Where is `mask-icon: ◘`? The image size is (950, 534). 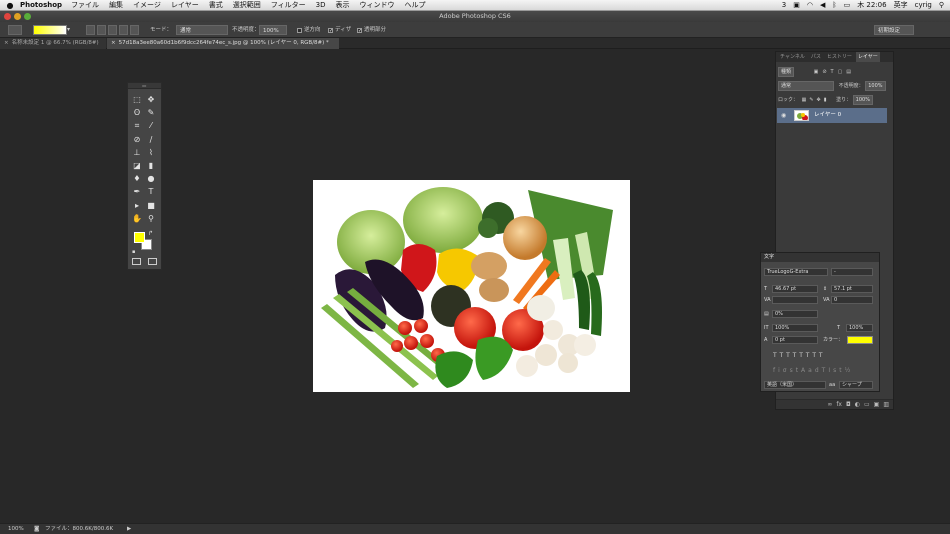 mask-icon: ◘ is located at coordinates (848, 404).